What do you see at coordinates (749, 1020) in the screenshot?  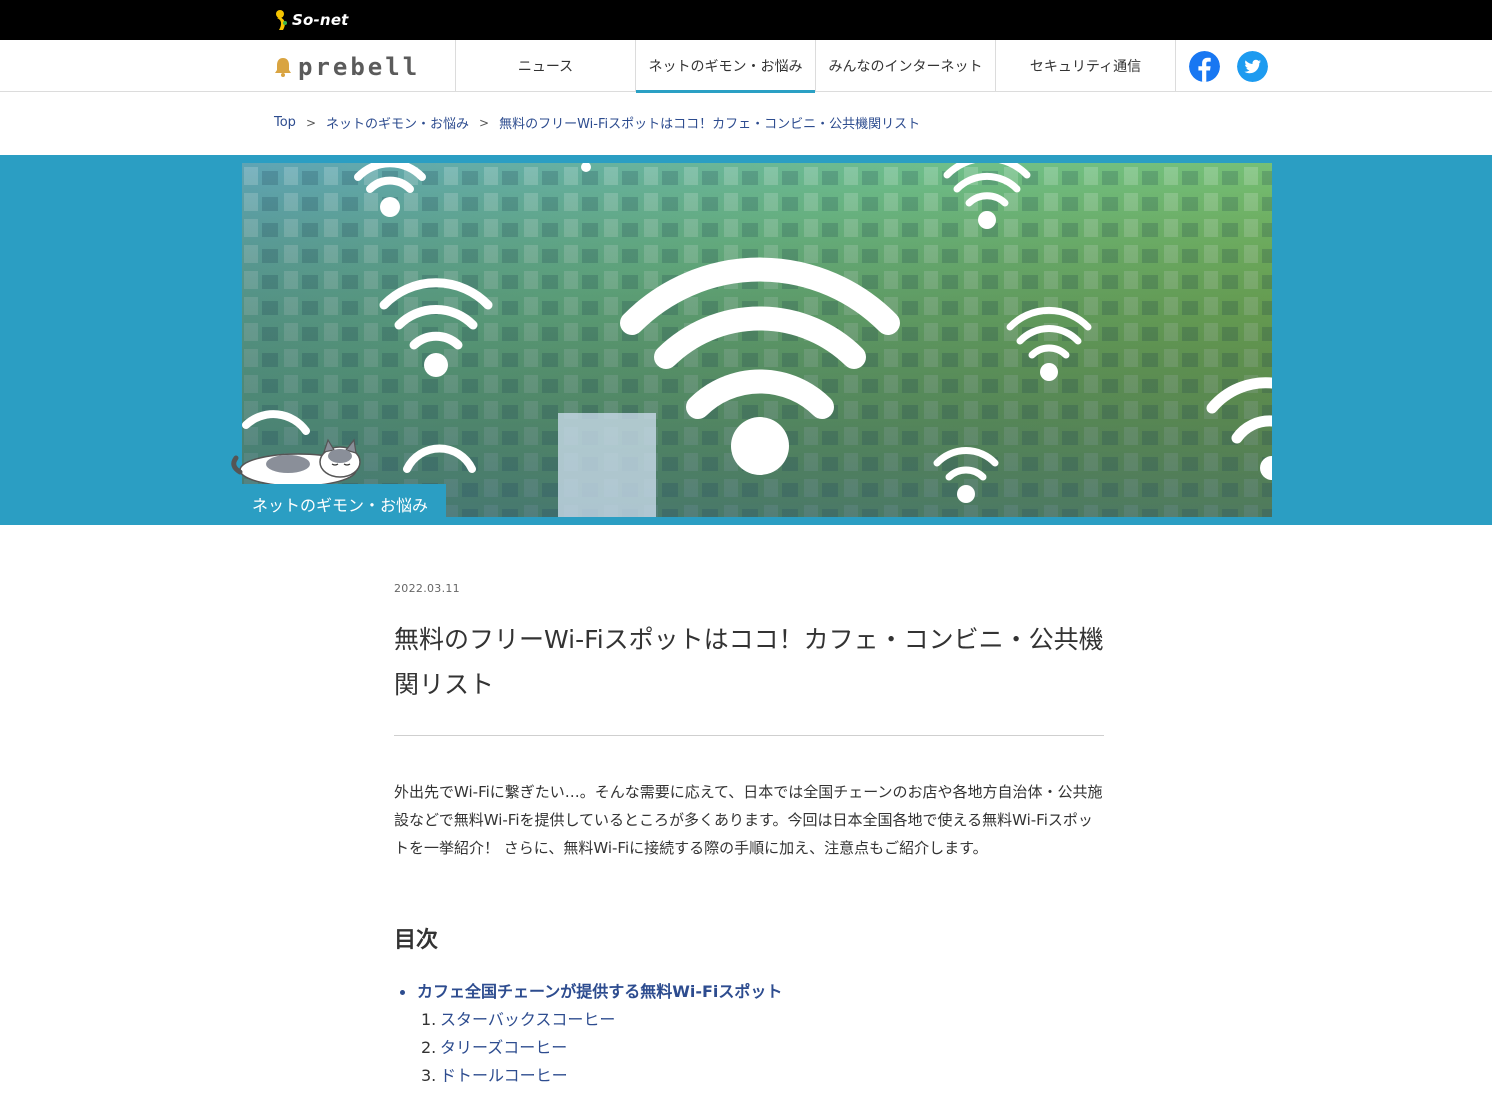 I see `toc-item: 1. スターバックスコーヒー` at bounding box center [749, 1020].